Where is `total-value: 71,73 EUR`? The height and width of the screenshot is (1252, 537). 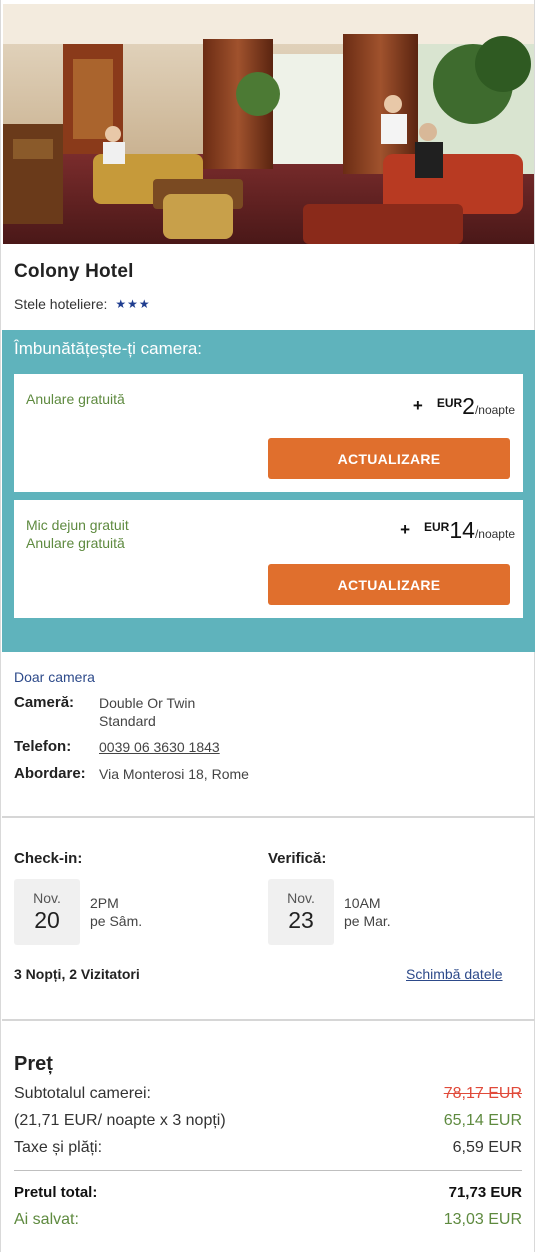
total-value: 71,73 EUR is located at coordinates (485, 1192).